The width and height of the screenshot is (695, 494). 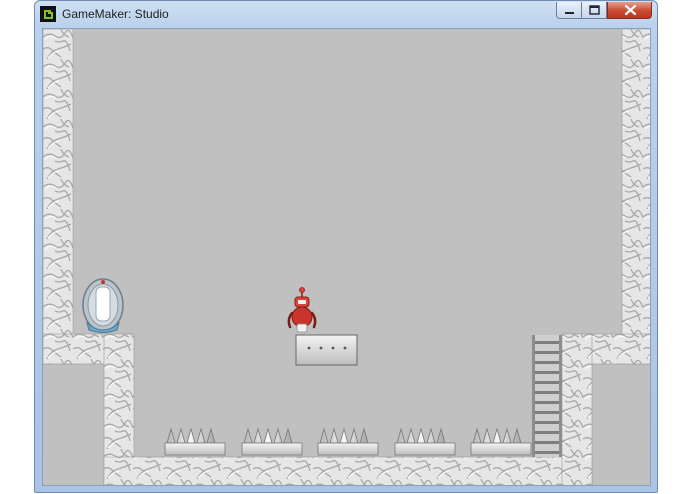 What do you see at coordinates (348, 470) in the screenshot?
I see `floor` at bounding box center [348, 470].